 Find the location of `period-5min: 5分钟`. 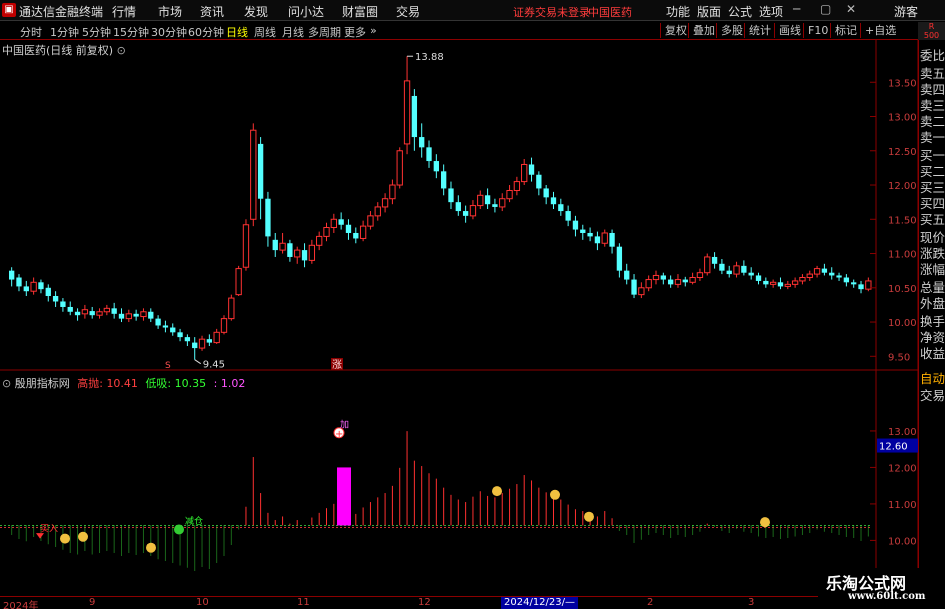

period-5min: 5分钟 is located at coordinates (96, 32).